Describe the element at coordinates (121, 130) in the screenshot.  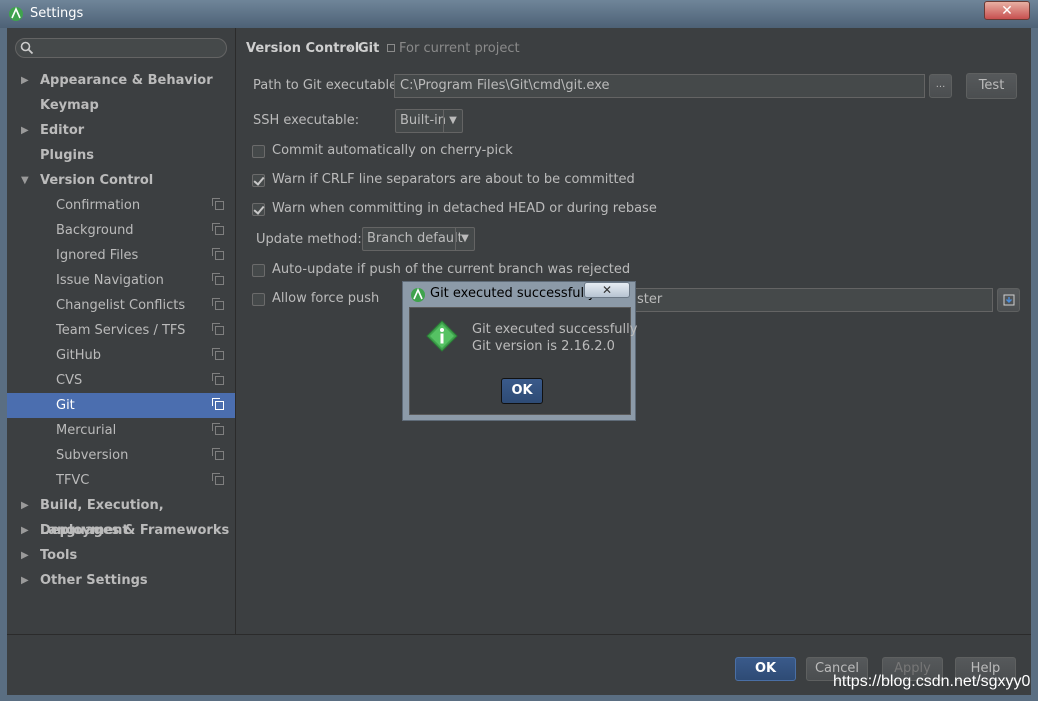
I see `sidebar-item-editor: ▶ Editor` at that location.